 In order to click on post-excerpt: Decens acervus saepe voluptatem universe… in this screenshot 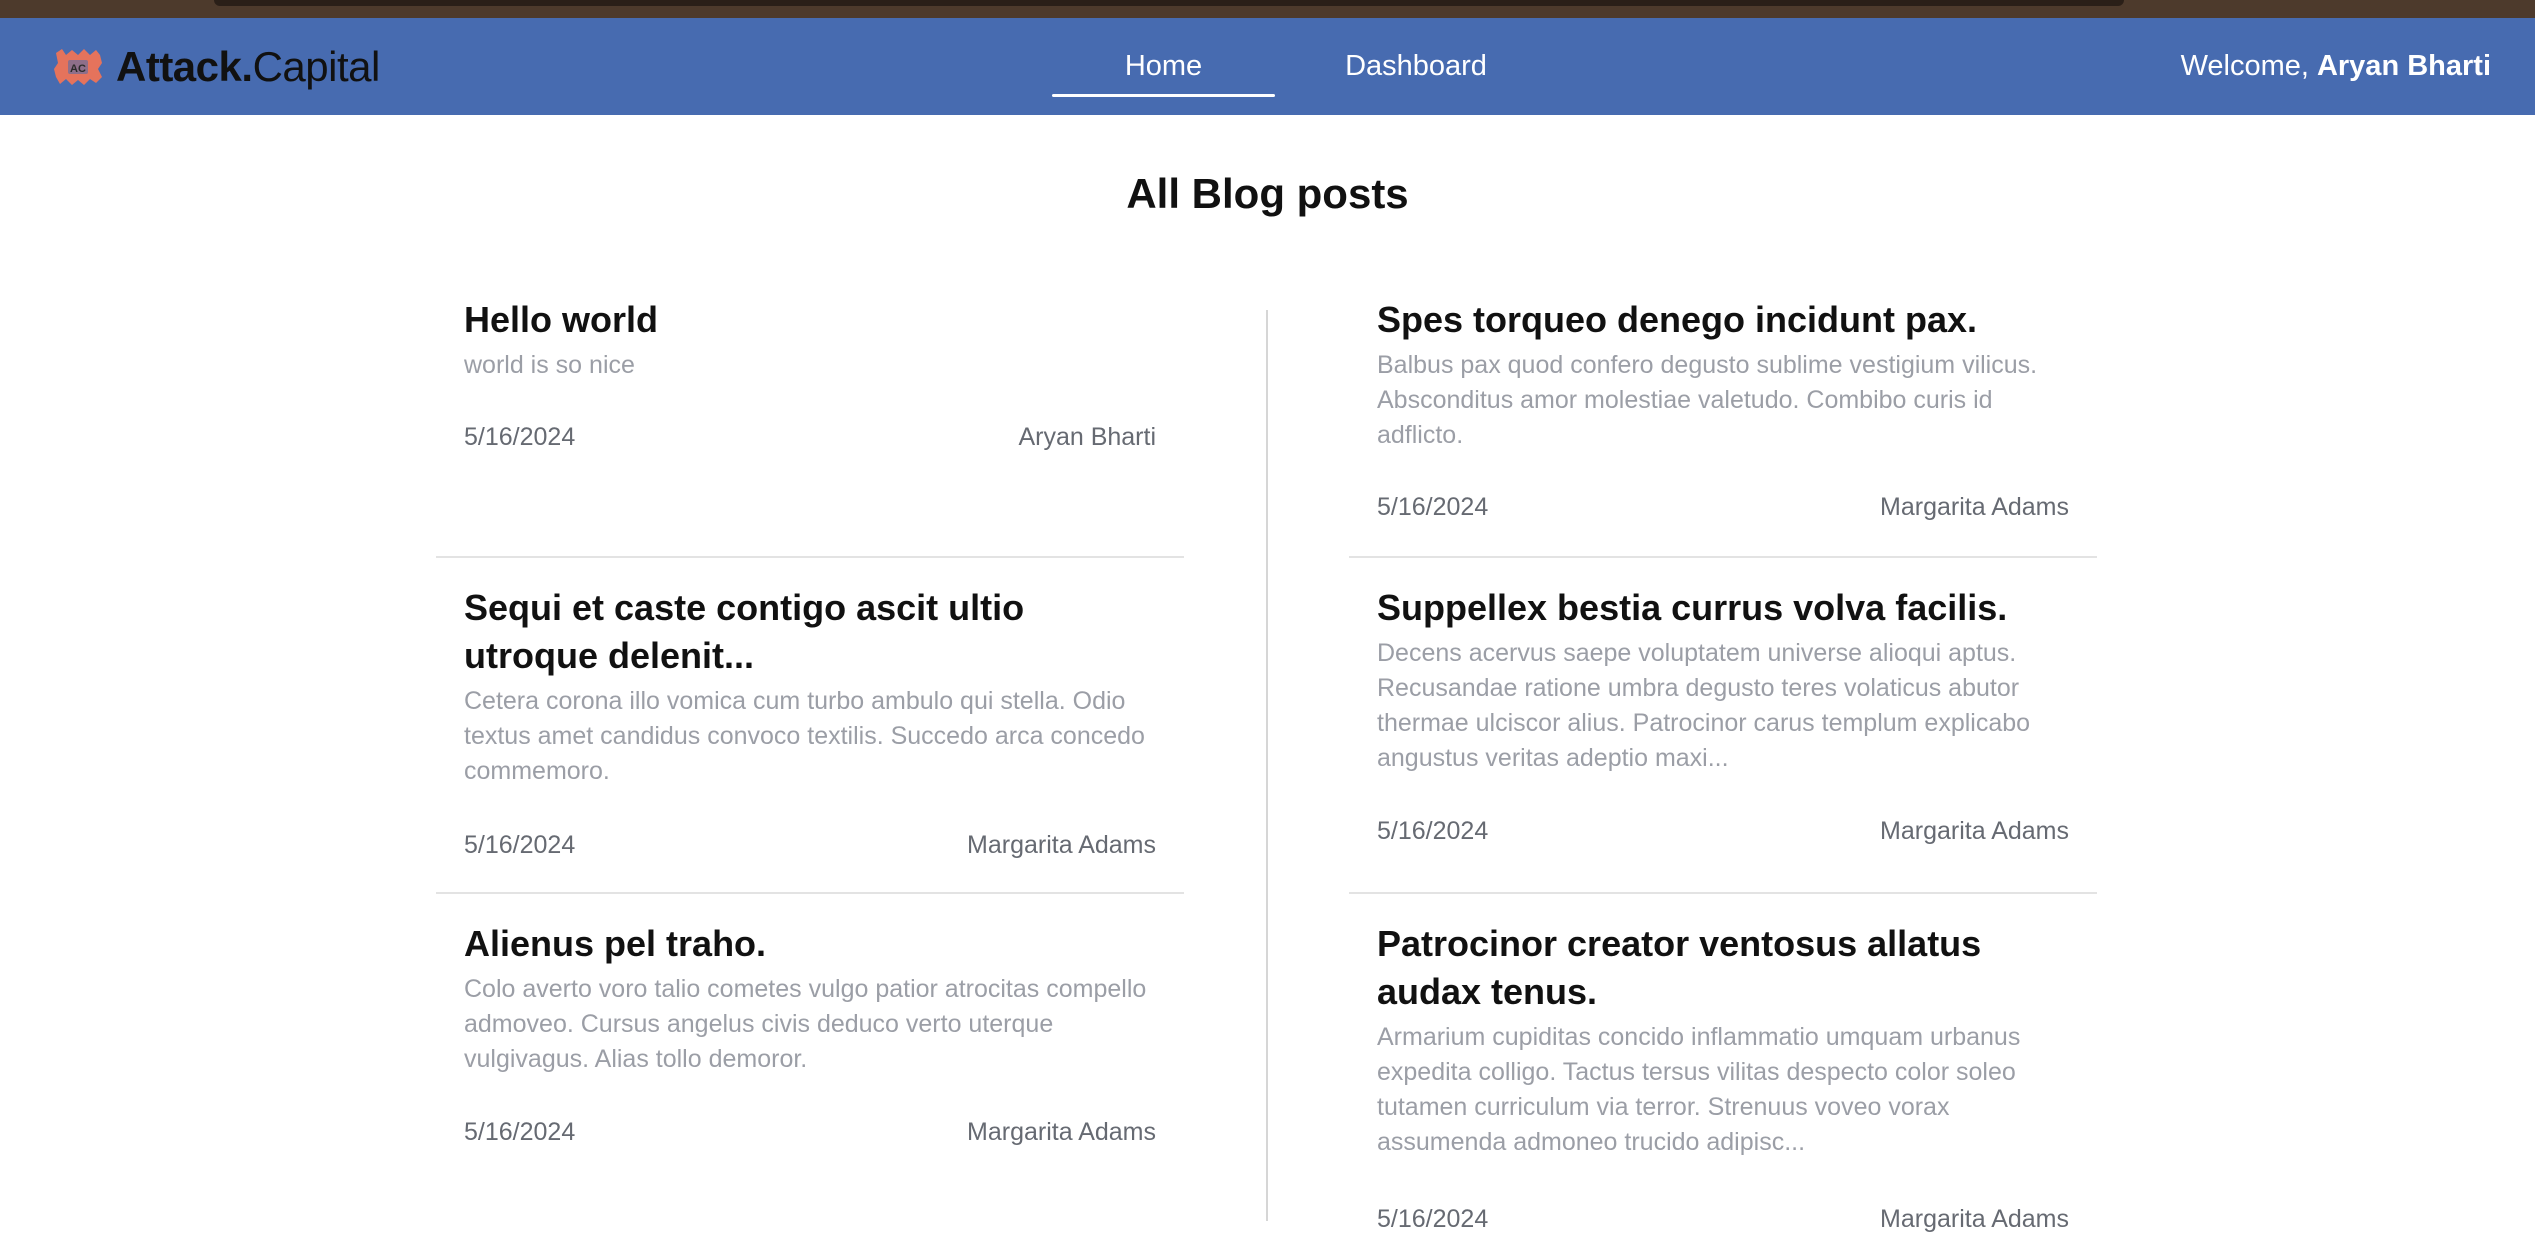, I will do `click(1704, 705)`.